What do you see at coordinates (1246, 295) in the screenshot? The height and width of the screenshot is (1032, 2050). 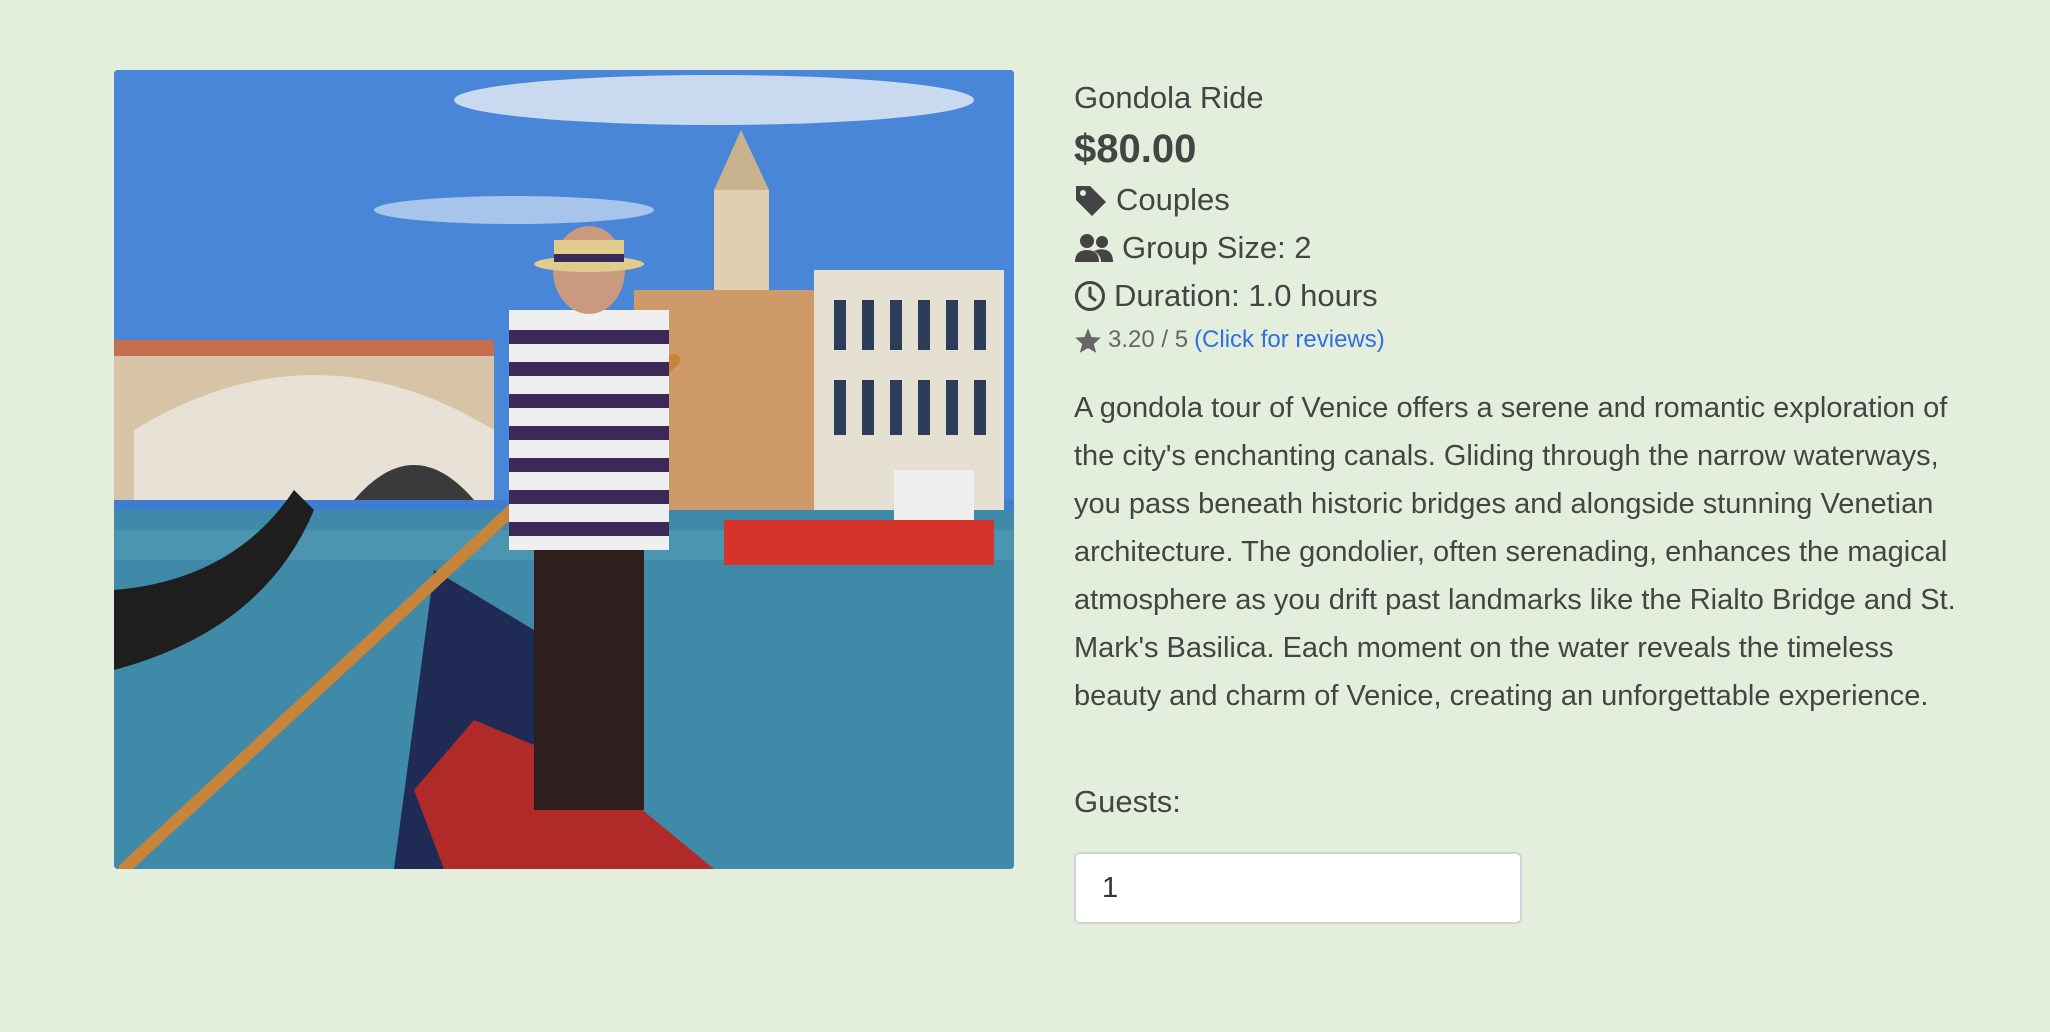 I see `duration-label: Duration: 1.0 hours` at bounding box center [1246, 295].